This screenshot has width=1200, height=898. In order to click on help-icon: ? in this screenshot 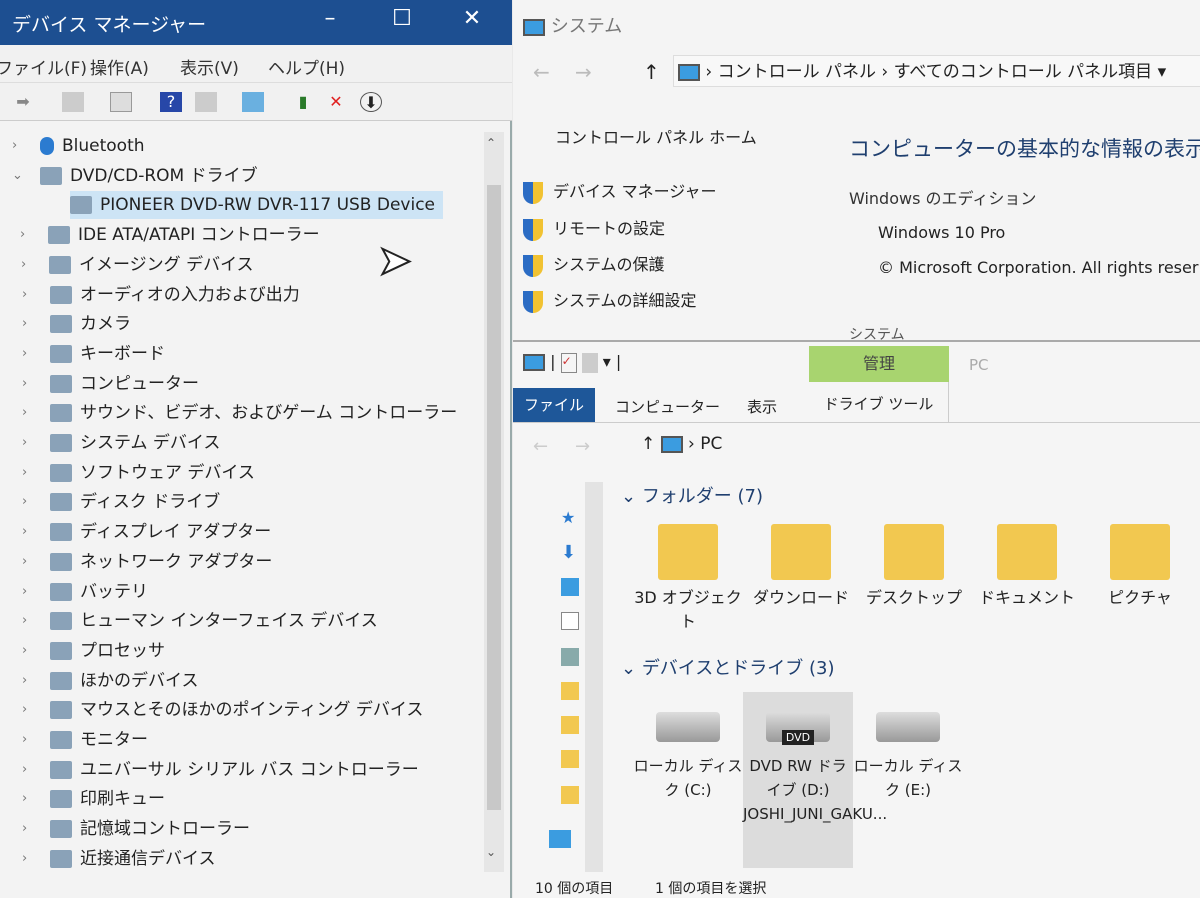, I will do `click(171, 102)`.